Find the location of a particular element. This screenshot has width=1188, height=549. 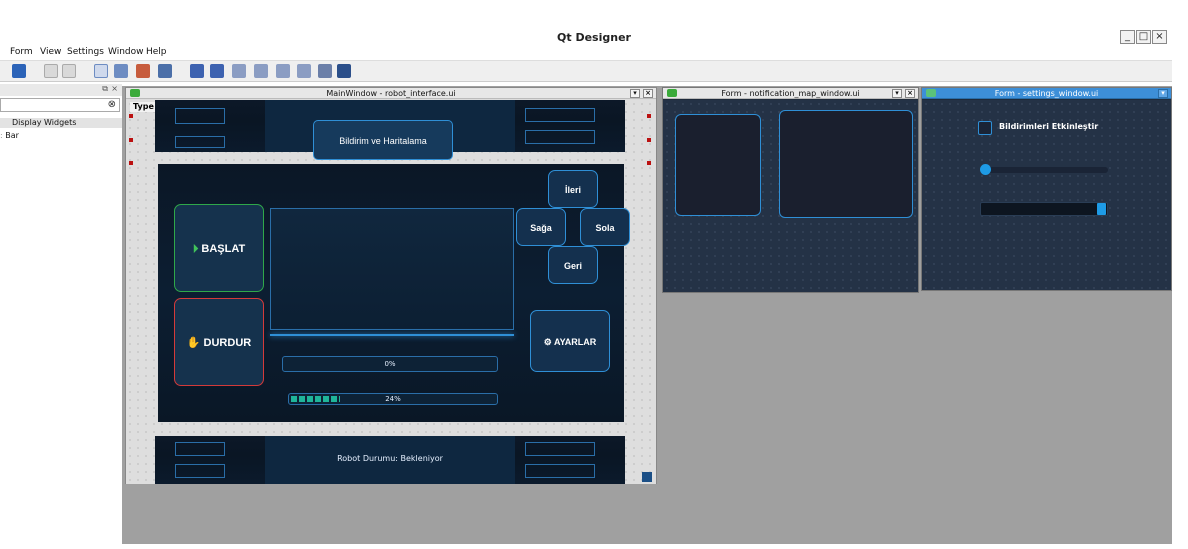

progress-2-fill is located at coordinates (315, 399).